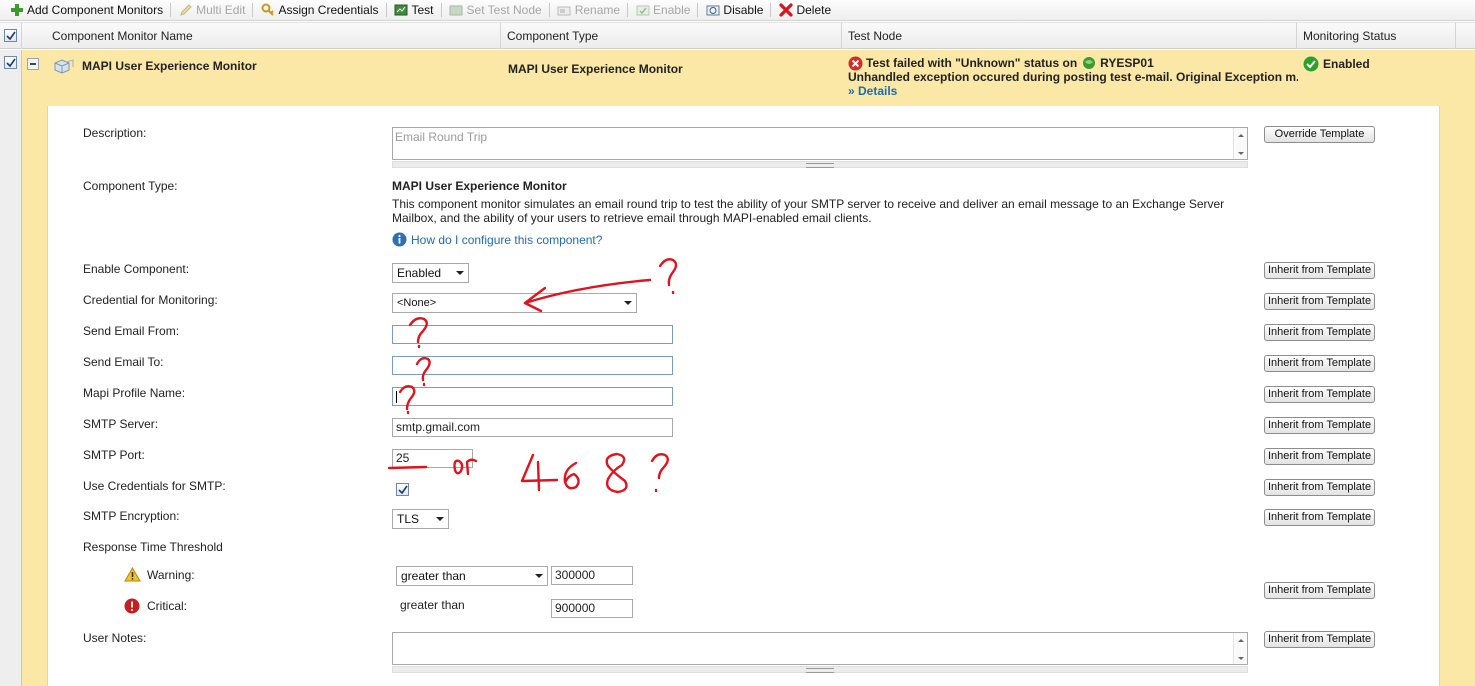 This screenshot has height=686, width=1475. I want to click on disable-icon, so click(712, 10).